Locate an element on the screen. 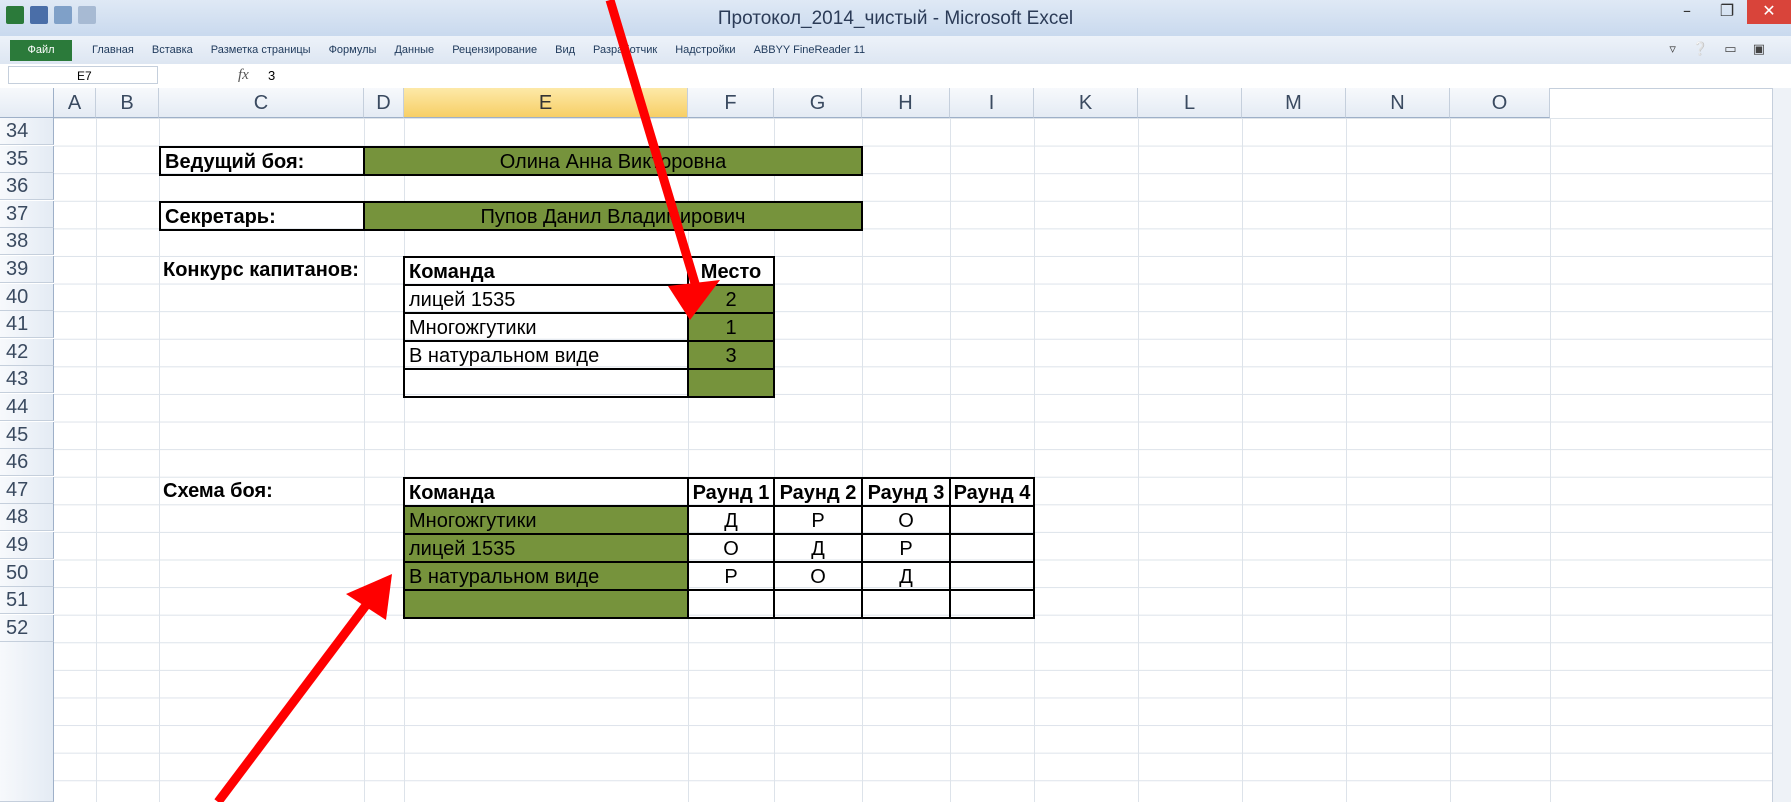 This screenshot has height=802, width=1791. arrow-to-scheme-teams is located at coordinates (303, 688).